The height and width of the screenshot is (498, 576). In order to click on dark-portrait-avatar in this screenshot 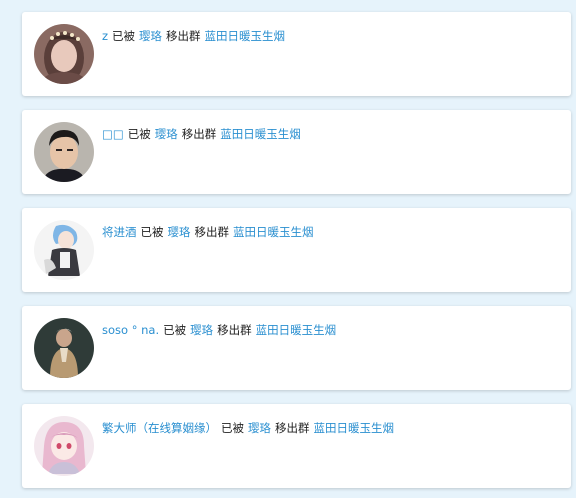, I will do `click(64, 348)`.